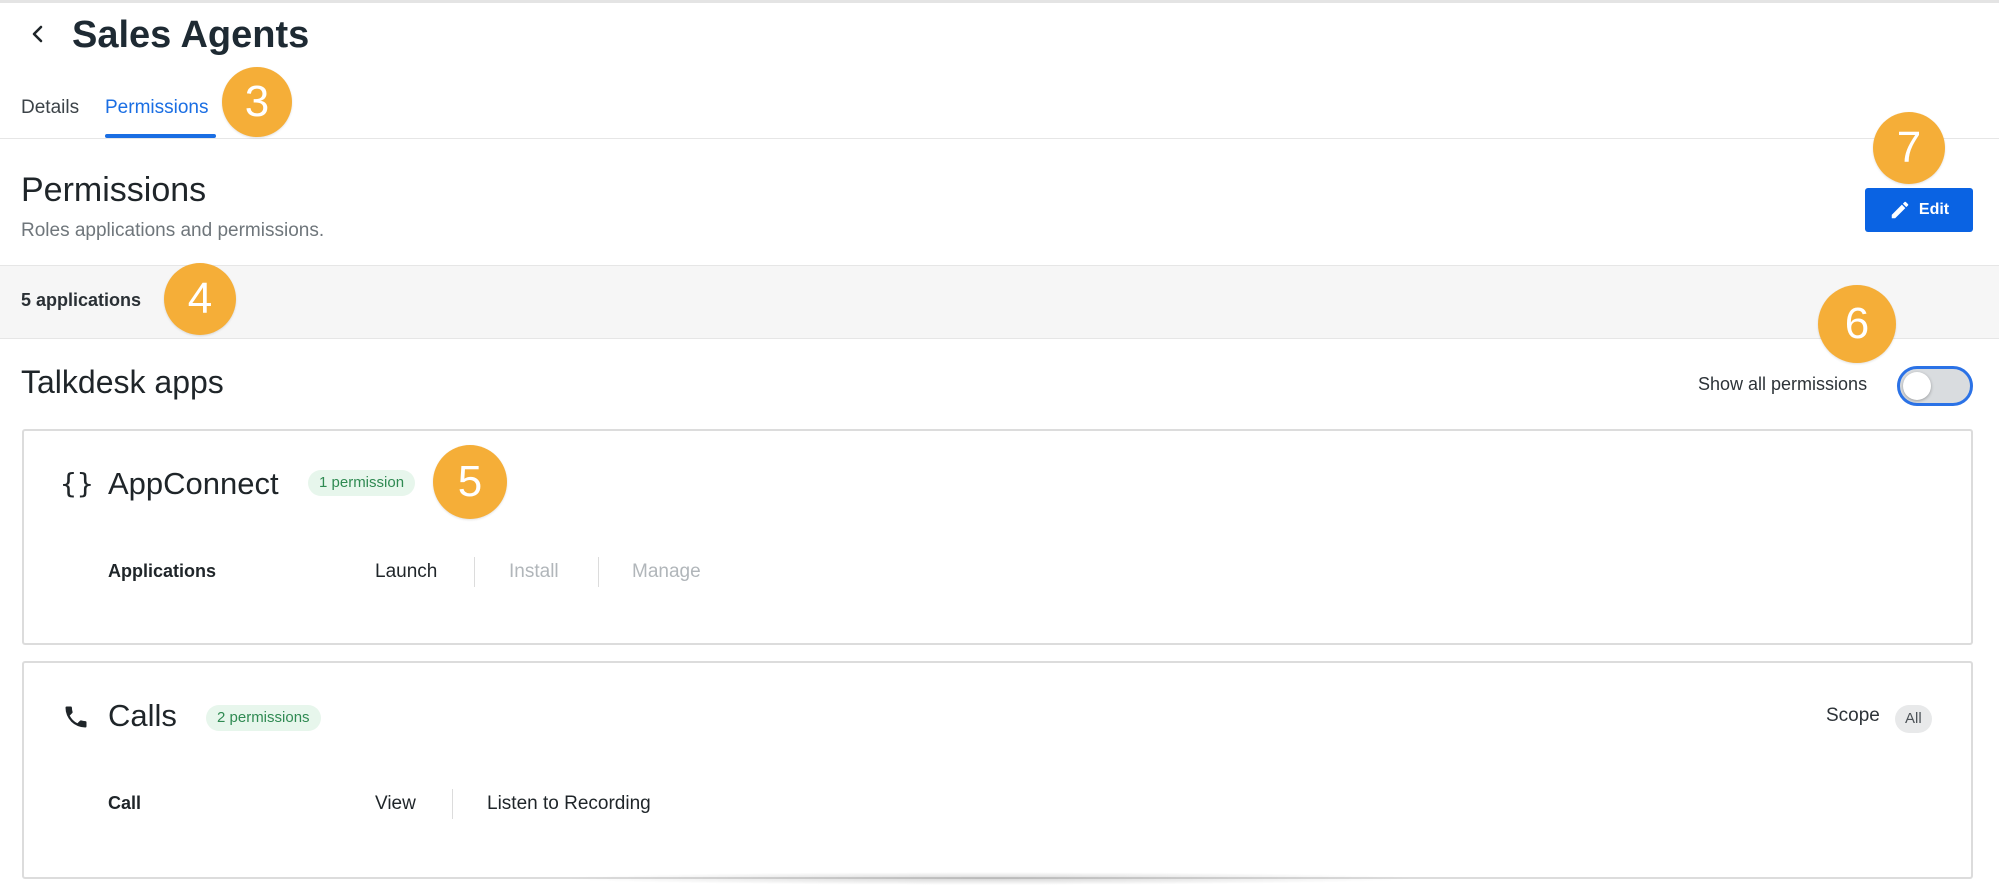 This screenshot has width=1999, height=885. What do you see at coordinates (114, 190) in the screenshot?
I see `section-title: Permissions` at bounding box center [114, 190].